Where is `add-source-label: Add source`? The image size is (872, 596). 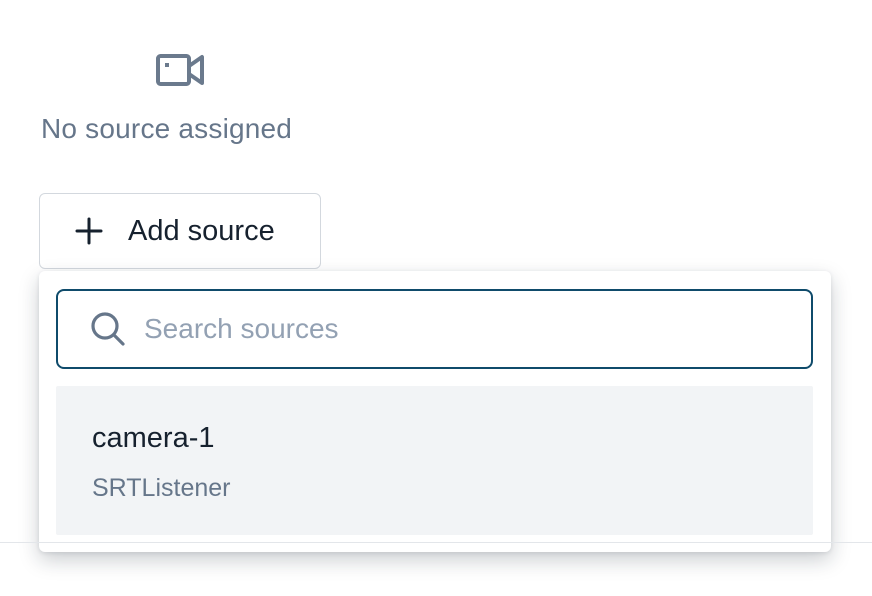
add-source-label: Add source is located at coordinates (201, 230).